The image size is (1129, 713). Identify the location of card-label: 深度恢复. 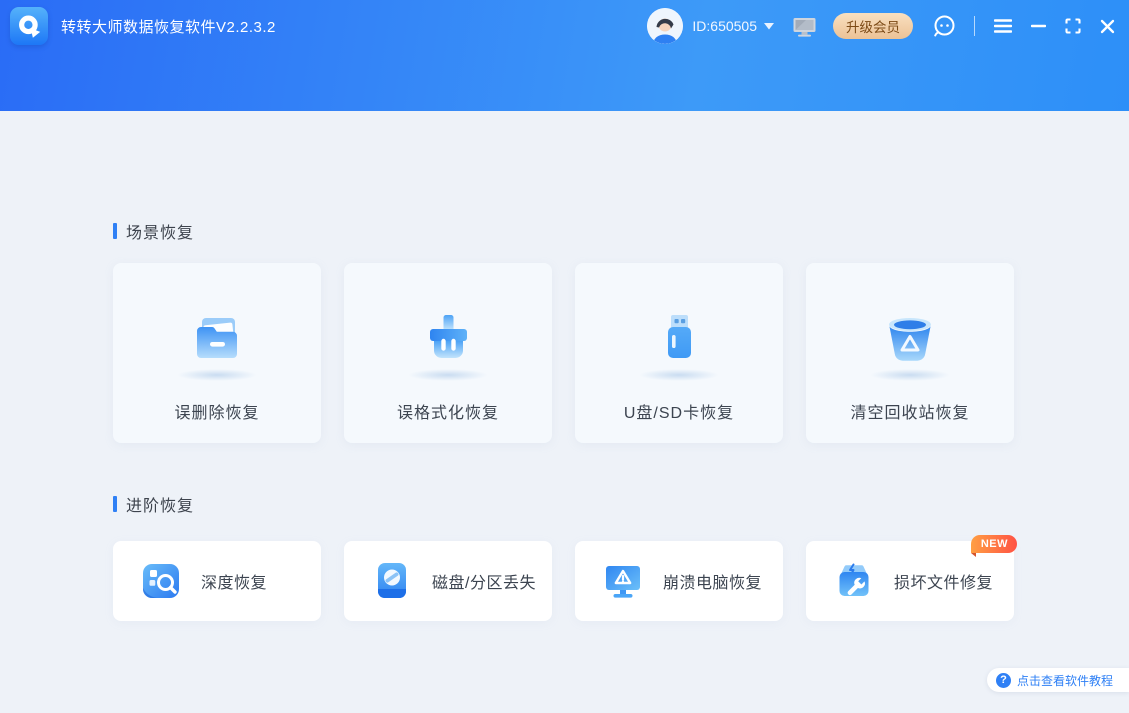
(234, 583).